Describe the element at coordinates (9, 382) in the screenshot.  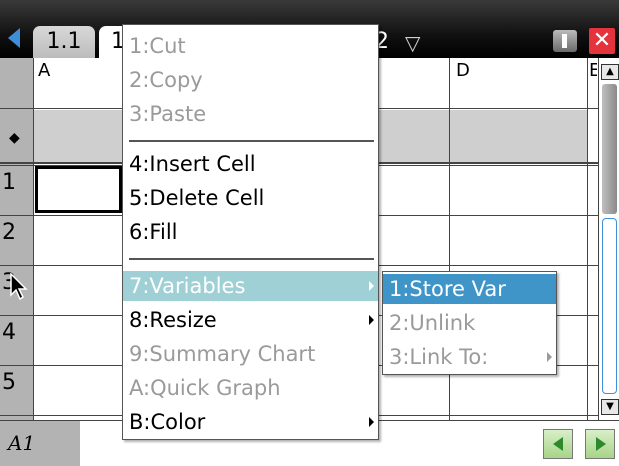
I see `row-header-5: 5` at that location.